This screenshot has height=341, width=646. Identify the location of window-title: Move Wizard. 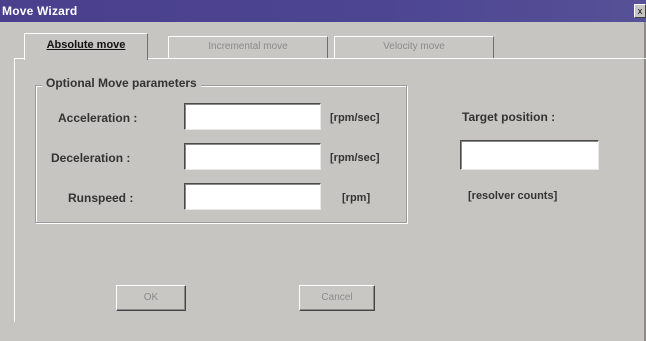
(40, 11).